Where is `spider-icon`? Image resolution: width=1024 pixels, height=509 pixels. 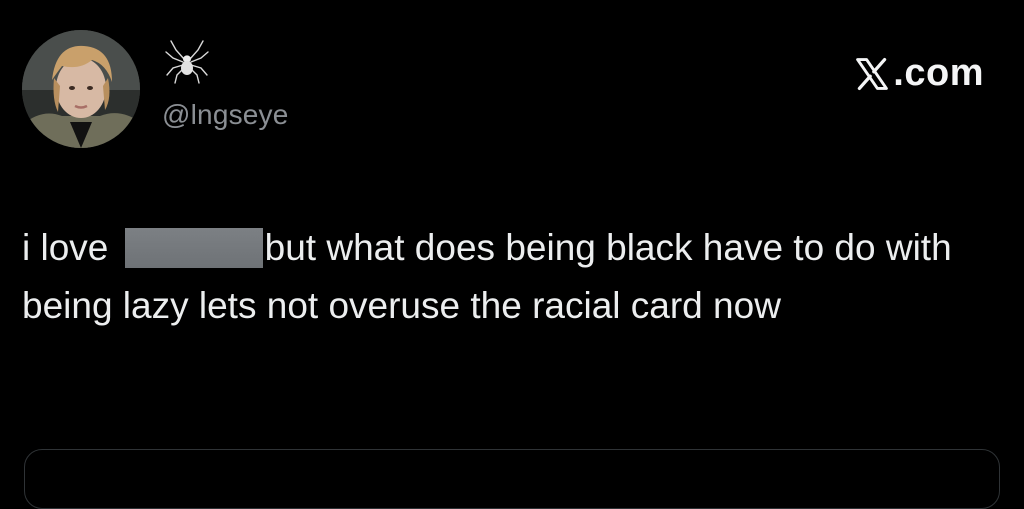 spider-icon is located at coordinates (187, 61).